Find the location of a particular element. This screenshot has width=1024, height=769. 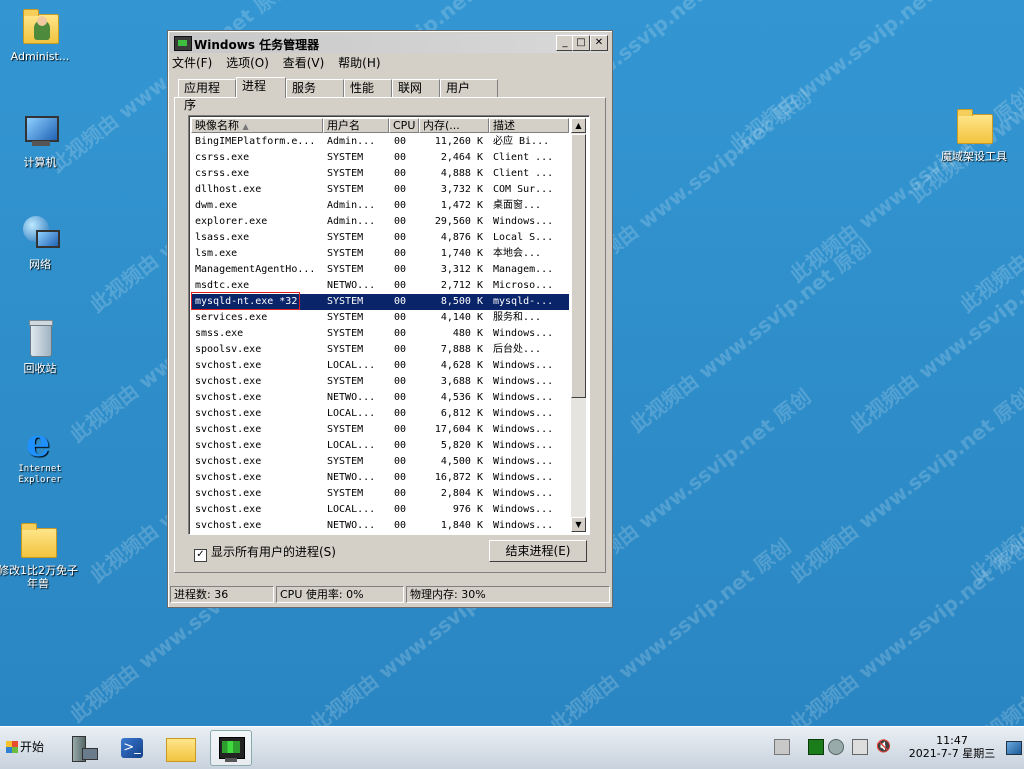

desktop-icon-recycle-bin: 回收站 is located at coordinates (40, 346).